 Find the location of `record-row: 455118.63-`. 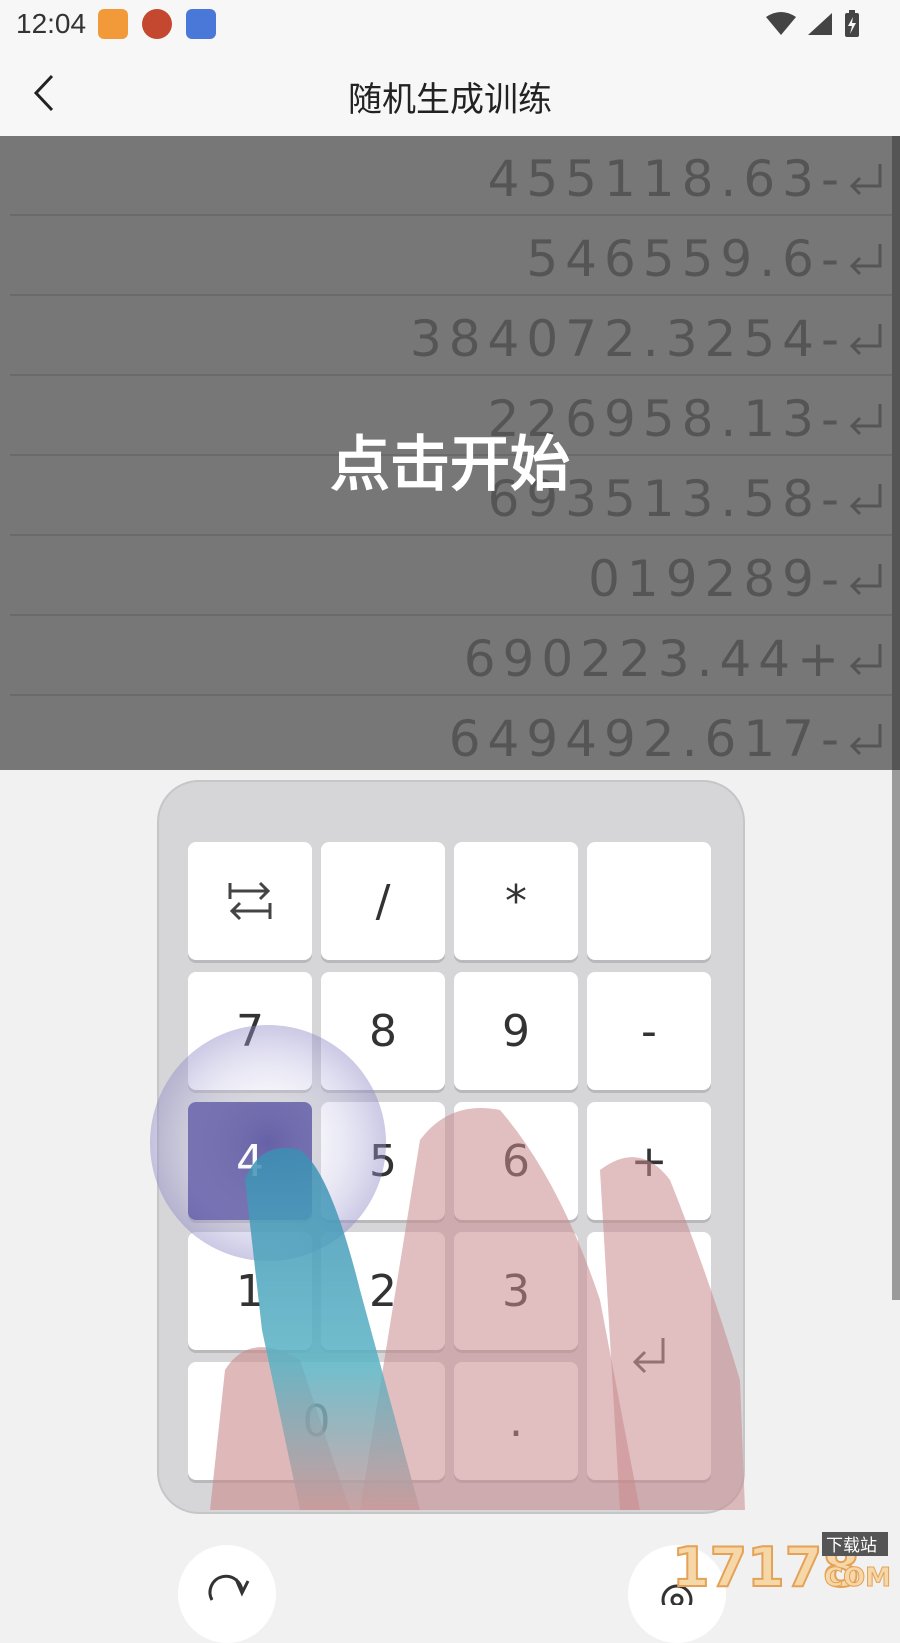

record-row: 455118.63- is located at coordinates (451, 176).